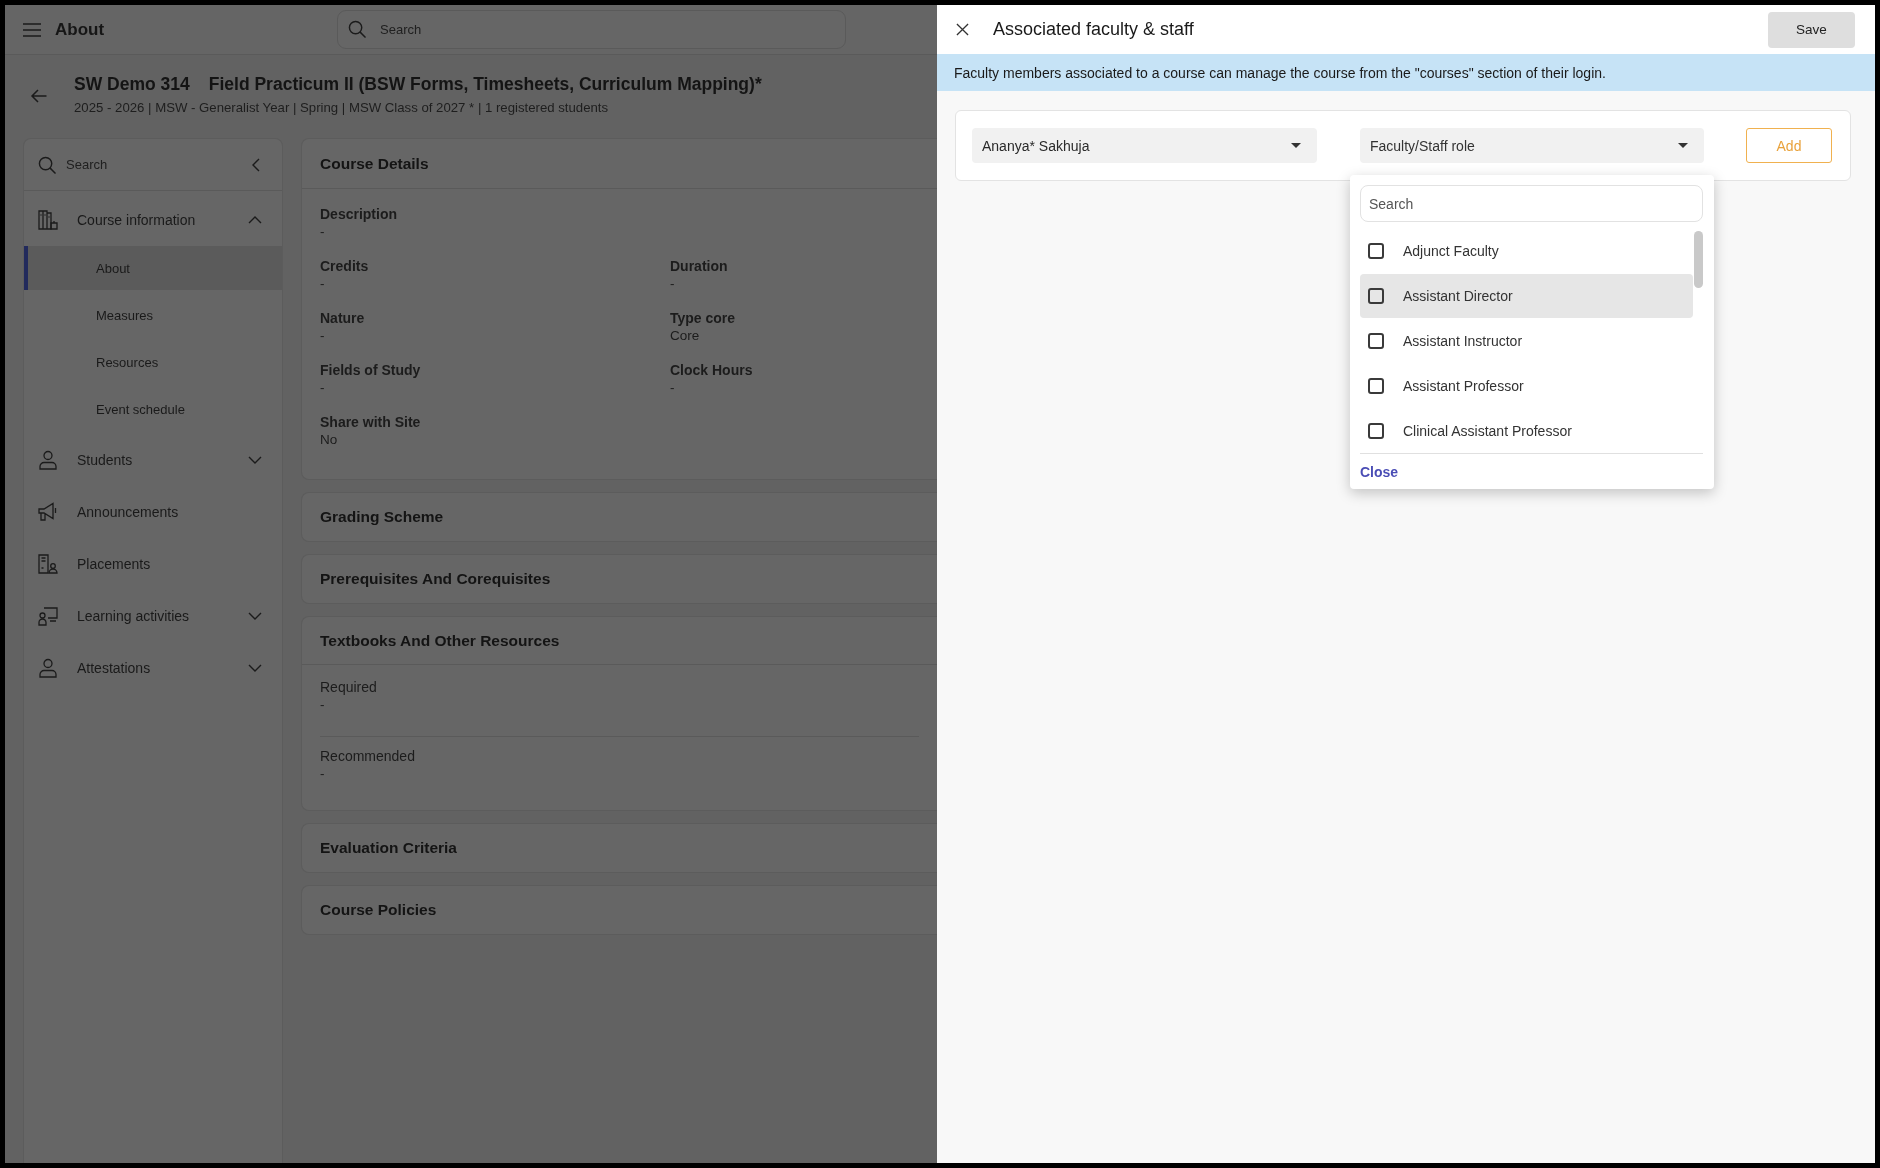 The height and width of the screenshot is (1168, 1880). I want to click on back-arrow-icon, so click(38, 96).